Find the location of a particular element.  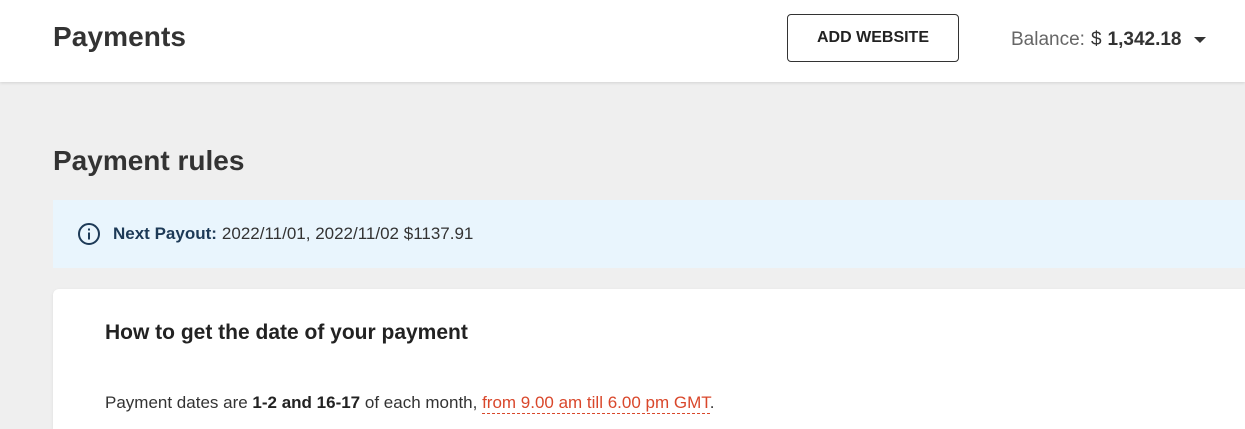

section-title: Payment rules is located at coordinates (149, 160).